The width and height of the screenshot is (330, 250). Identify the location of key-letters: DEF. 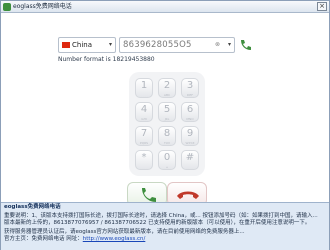
(190, 95).